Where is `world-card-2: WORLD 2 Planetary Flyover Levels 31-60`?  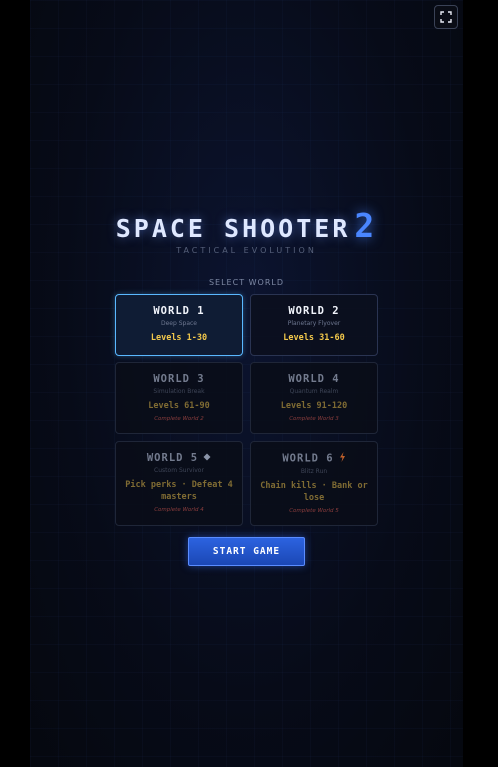
world-card-2: WORLD 2 Planetary Flyover Levels 31-60 is located at coordinates (314, 325).